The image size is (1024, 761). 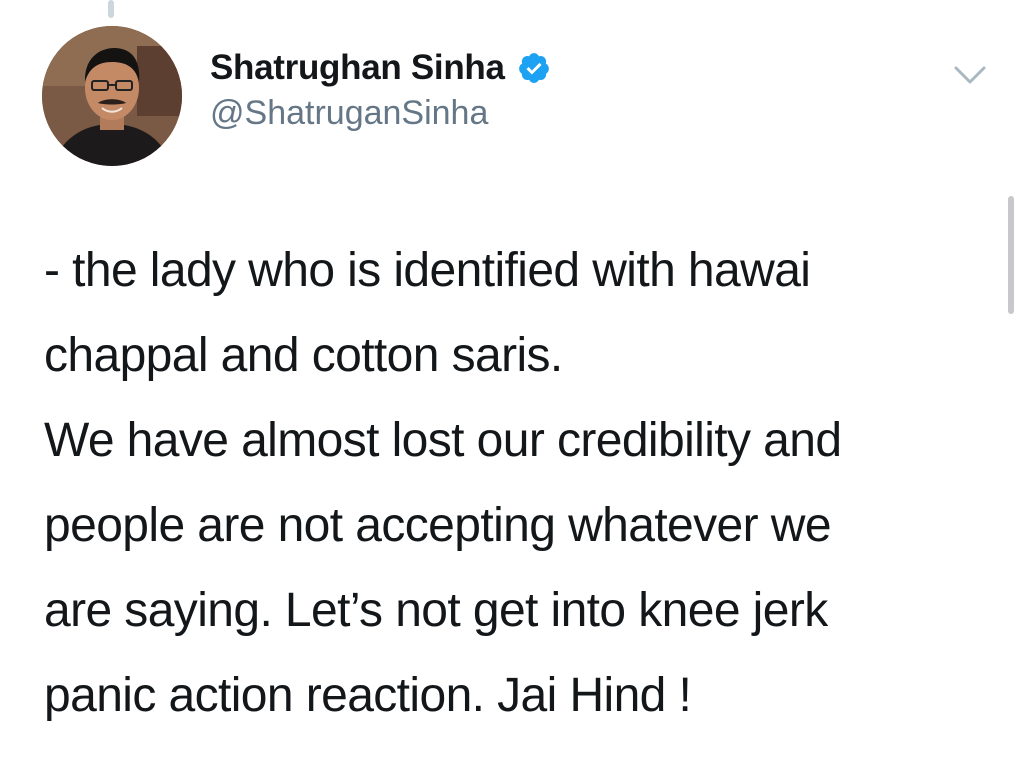 What do you see at coordinates (436, 610) in the screenshot?
I see `tweet-text-line: are saying. Let’s not get into knee jerk` at bounding box center [436, 610].